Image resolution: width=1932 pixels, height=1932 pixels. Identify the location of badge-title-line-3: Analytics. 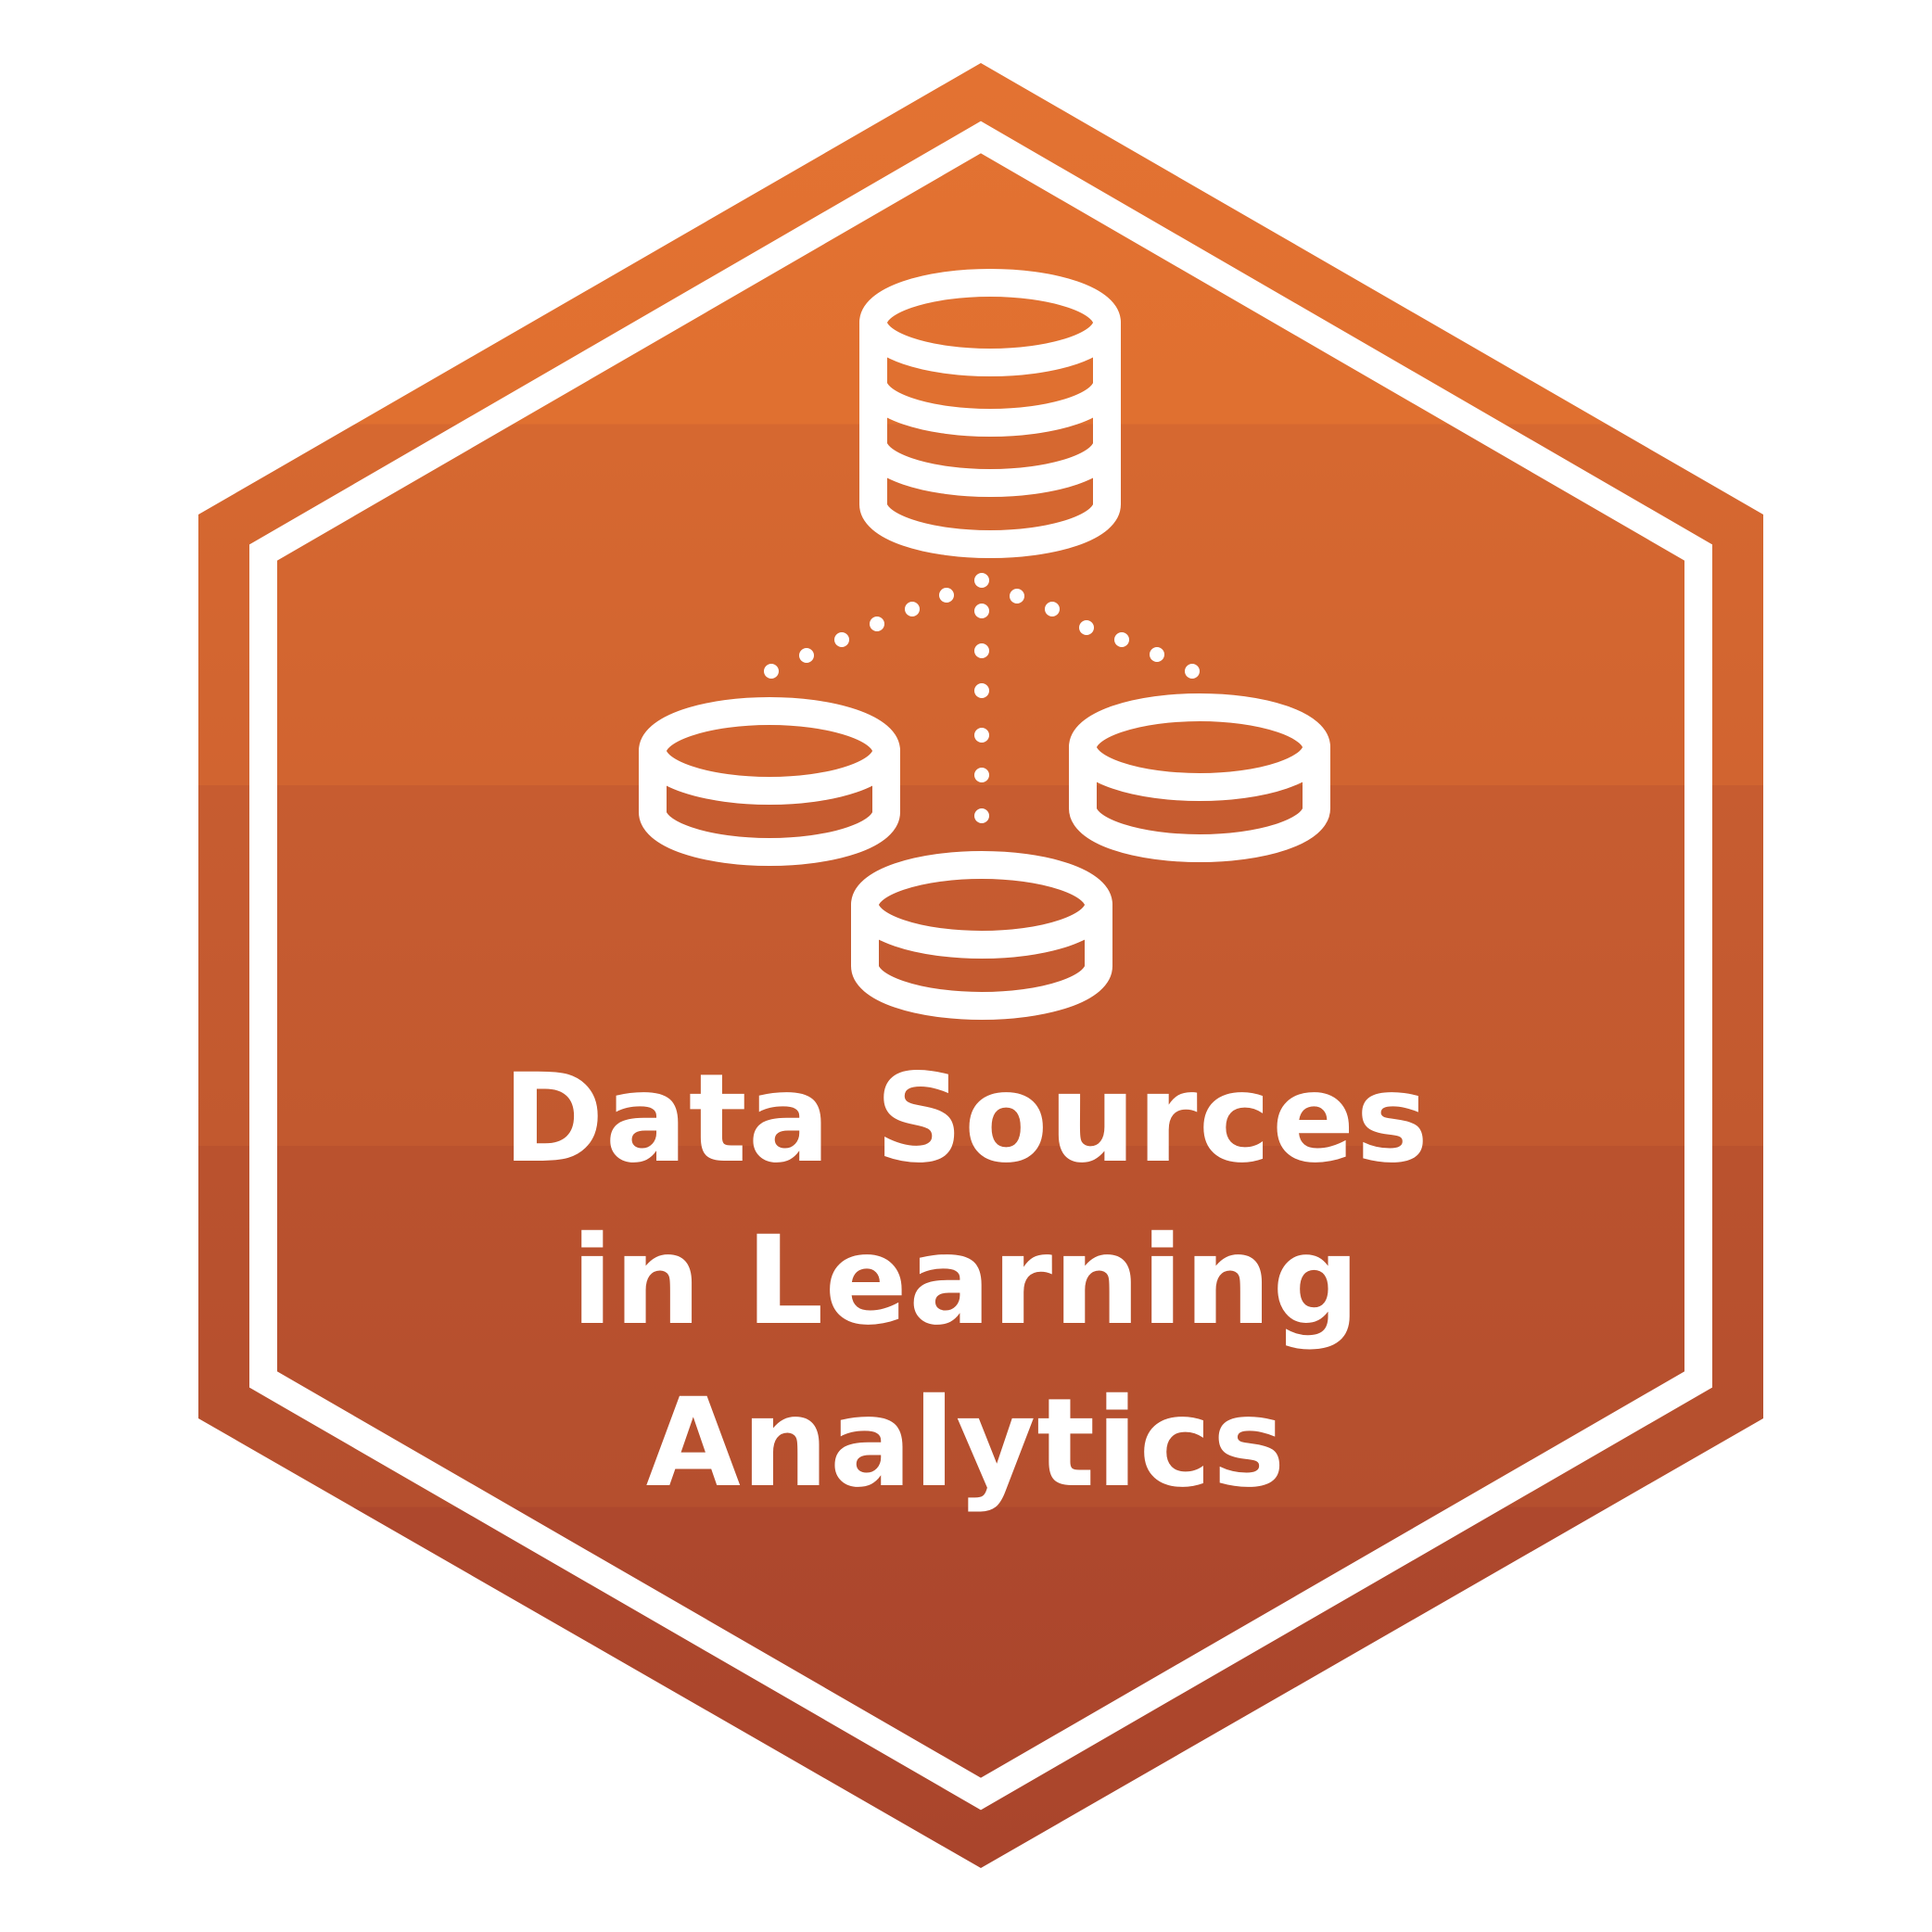
(966, 1443).